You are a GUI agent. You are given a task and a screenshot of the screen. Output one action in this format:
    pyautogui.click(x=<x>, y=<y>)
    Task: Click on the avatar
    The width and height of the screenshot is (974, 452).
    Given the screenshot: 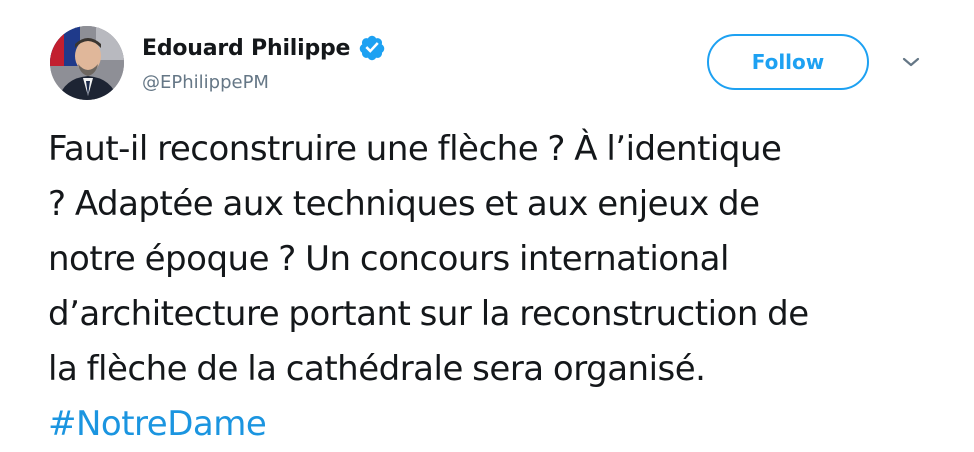 What is the action you would take?
    pyautogui.click(x=87, y=63)
    